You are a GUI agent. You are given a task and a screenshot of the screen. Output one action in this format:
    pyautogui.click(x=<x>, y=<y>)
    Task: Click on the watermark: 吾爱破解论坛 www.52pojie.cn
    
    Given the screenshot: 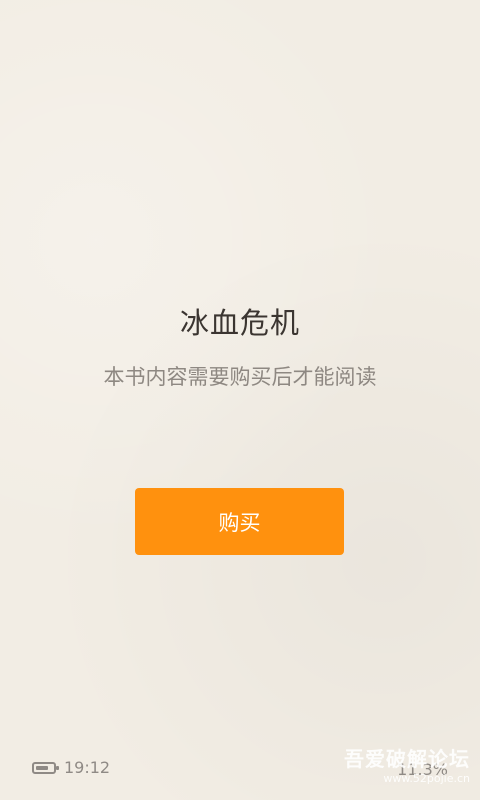 What is the action you would take?
    pyautogui.click(x=407, y=766)
    